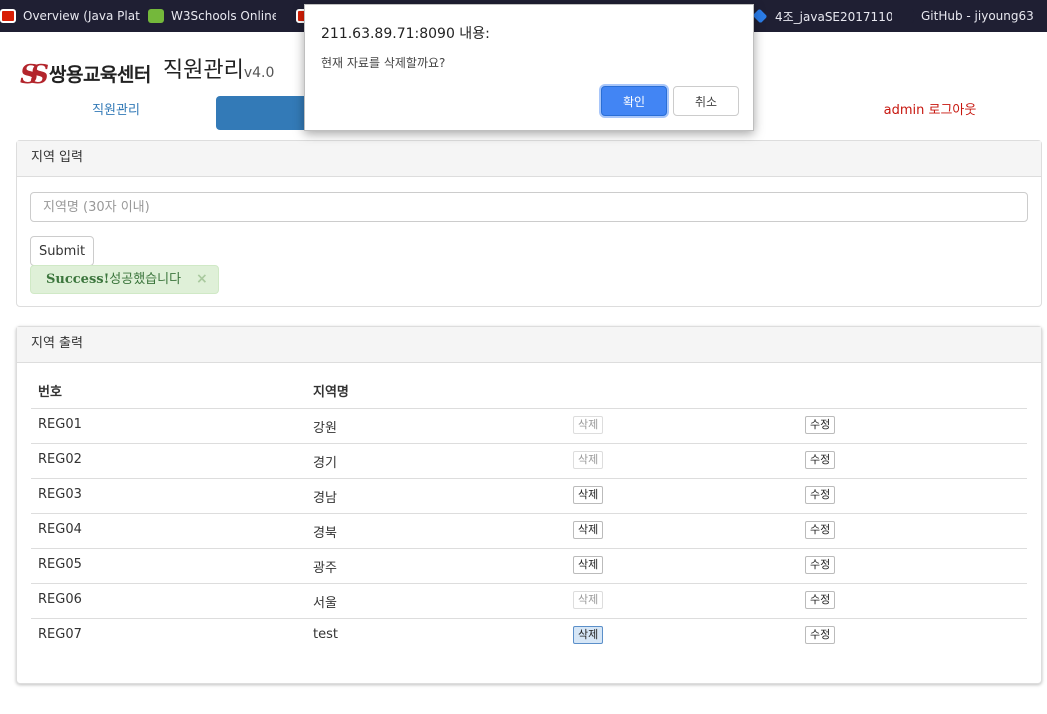 Image resolution: width=1047 pixels, height=714 pixels. What do you see at coordinates (529, 425) in the screenshot?
I see `table-row: REG01 강원 삭제 수정` at bounding box center [529, 425].